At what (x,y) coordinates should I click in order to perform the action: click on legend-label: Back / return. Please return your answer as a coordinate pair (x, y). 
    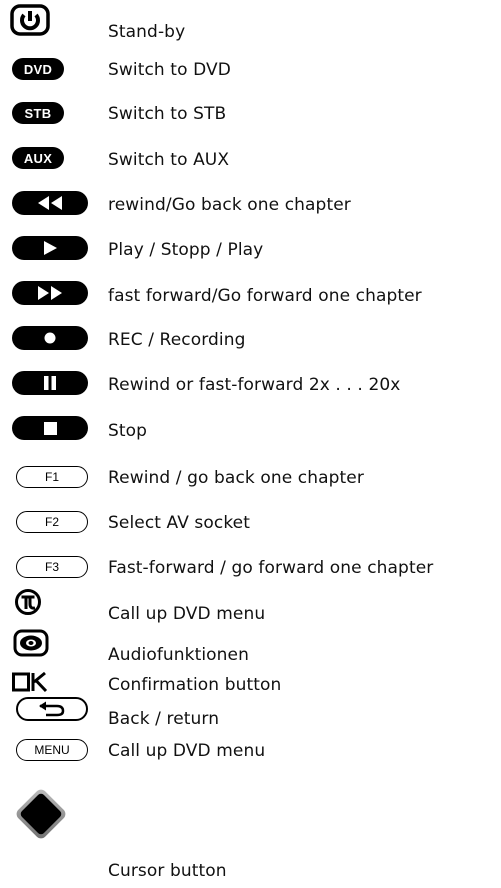
    Looking at the image, I should click on (164, 719).